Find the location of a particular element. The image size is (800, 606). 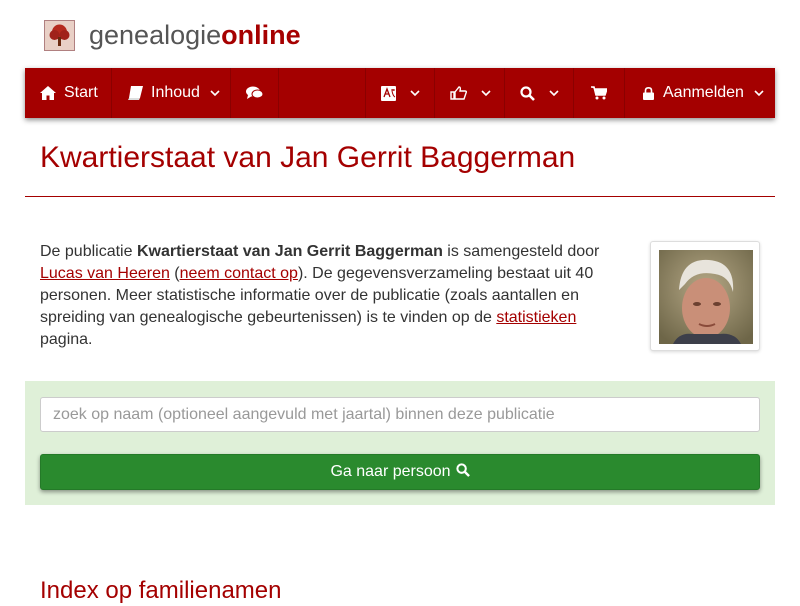

site-brand: genealogieonline is located at coordinates (172, 35).